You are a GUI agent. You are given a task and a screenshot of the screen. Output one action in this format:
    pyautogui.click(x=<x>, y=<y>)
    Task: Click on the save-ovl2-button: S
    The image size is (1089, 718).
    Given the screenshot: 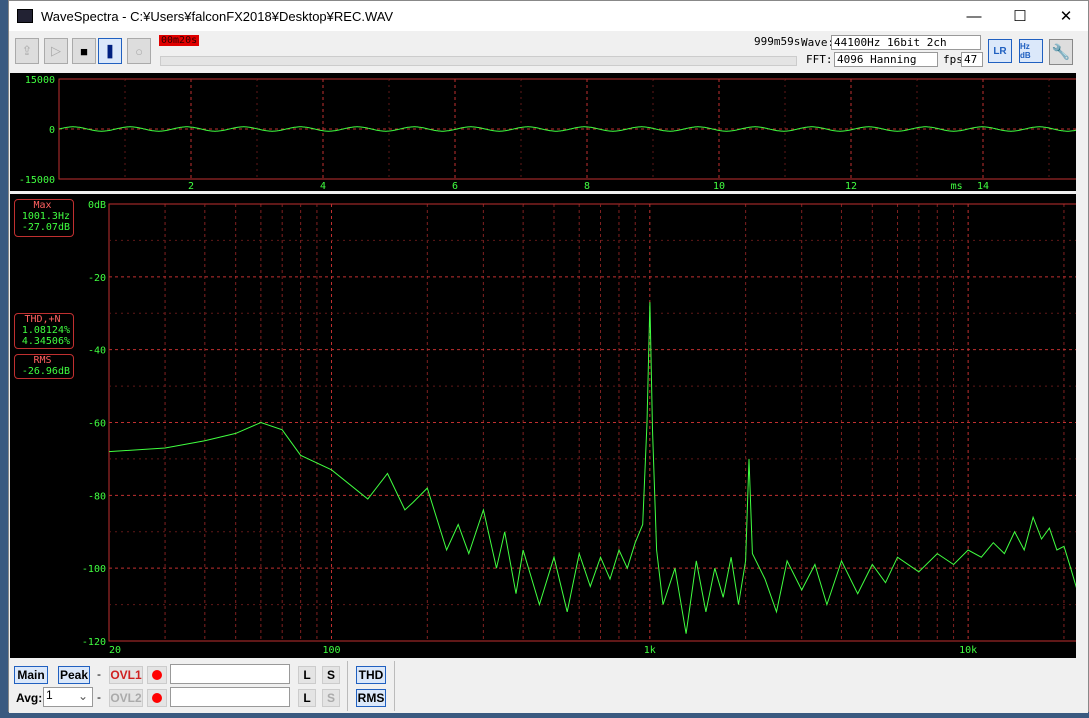 What is the action you would take?
    pyautogui.click(x=331, y=698)
    